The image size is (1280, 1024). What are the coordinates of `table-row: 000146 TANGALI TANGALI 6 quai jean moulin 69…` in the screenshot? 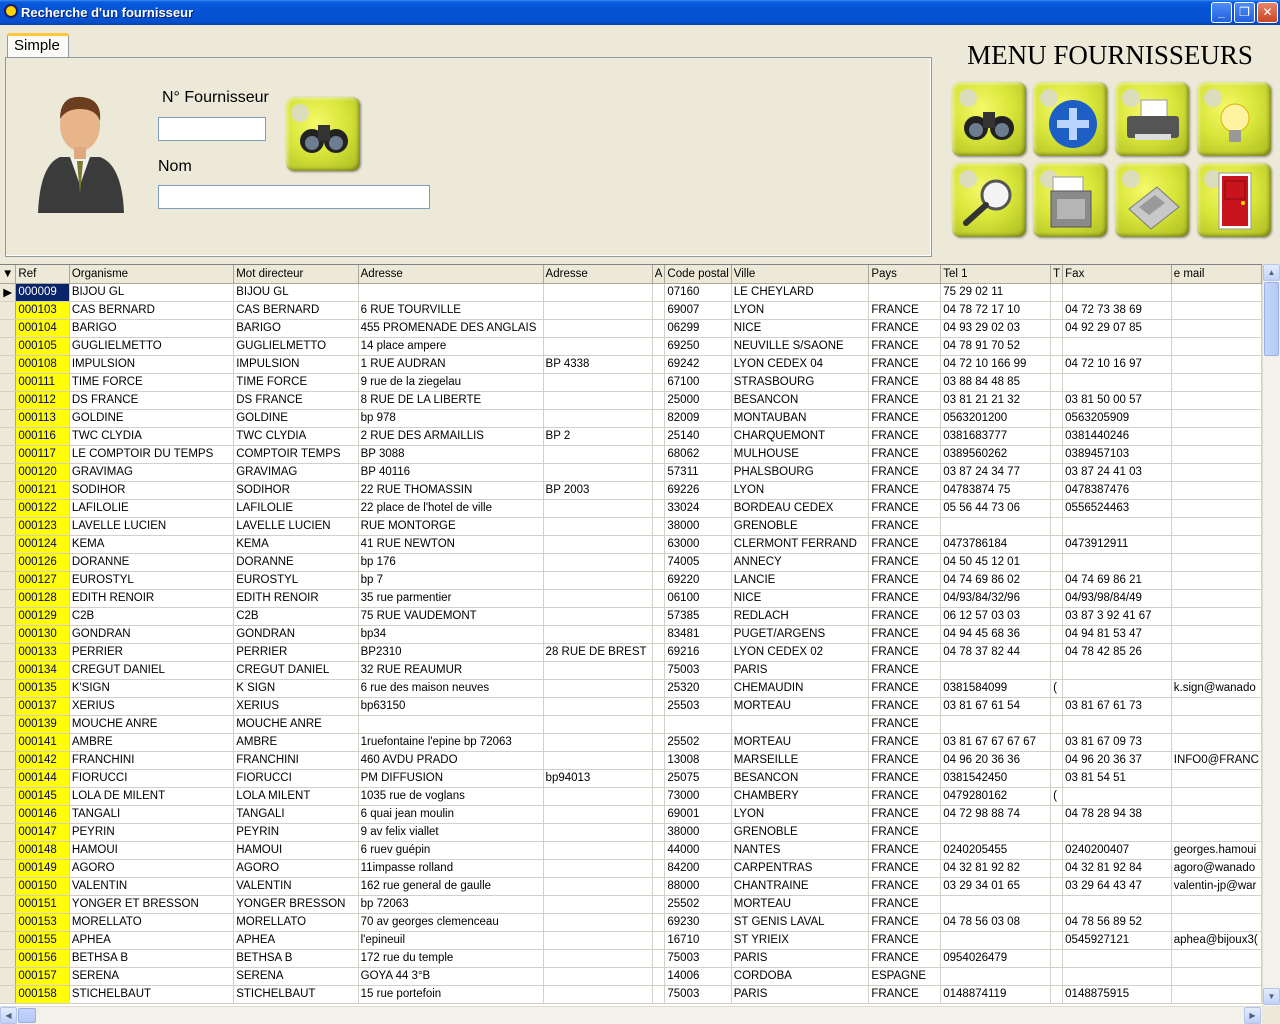 It's located at (631, 814).